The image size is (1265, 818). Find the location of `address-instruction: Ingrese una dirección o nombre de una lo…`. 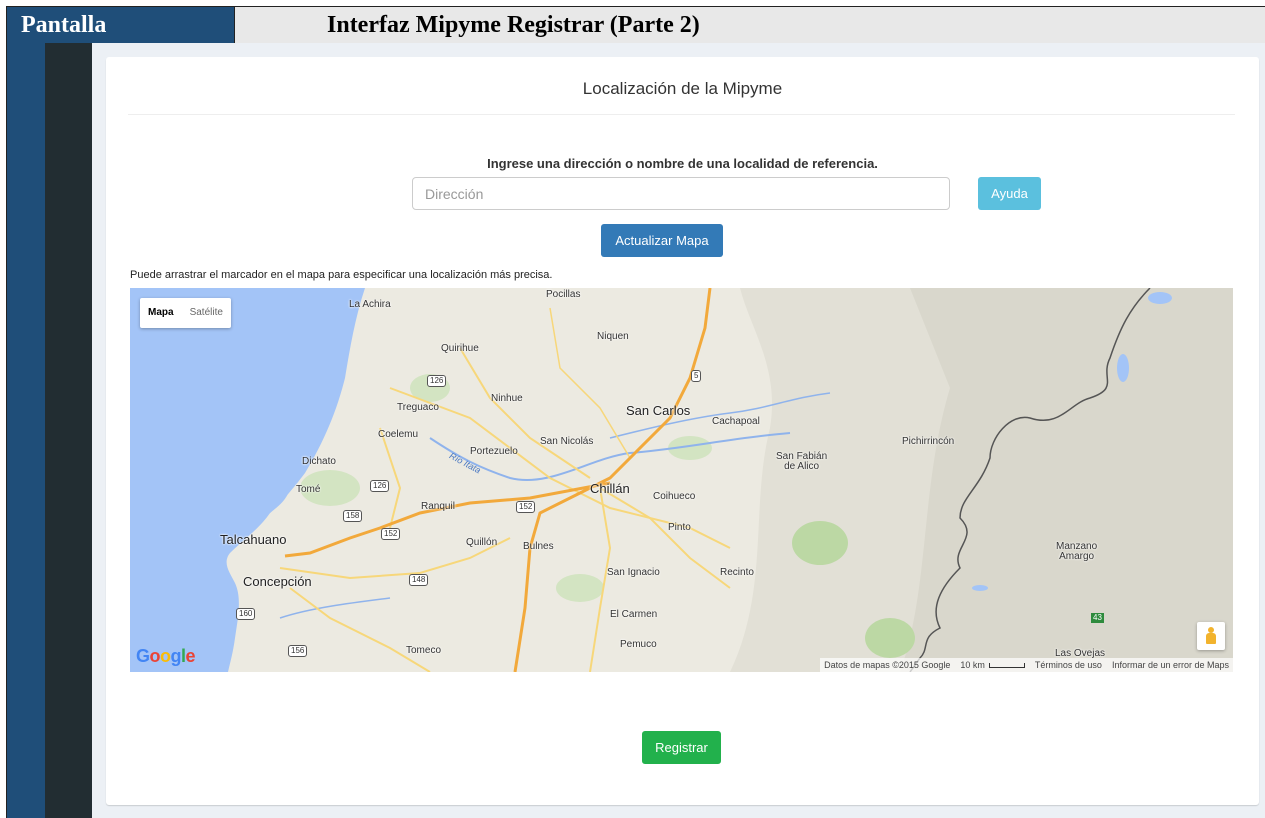

address-instruction: Ingrese una dirección o nombre de una lo… is located at coordinates (682, 163).